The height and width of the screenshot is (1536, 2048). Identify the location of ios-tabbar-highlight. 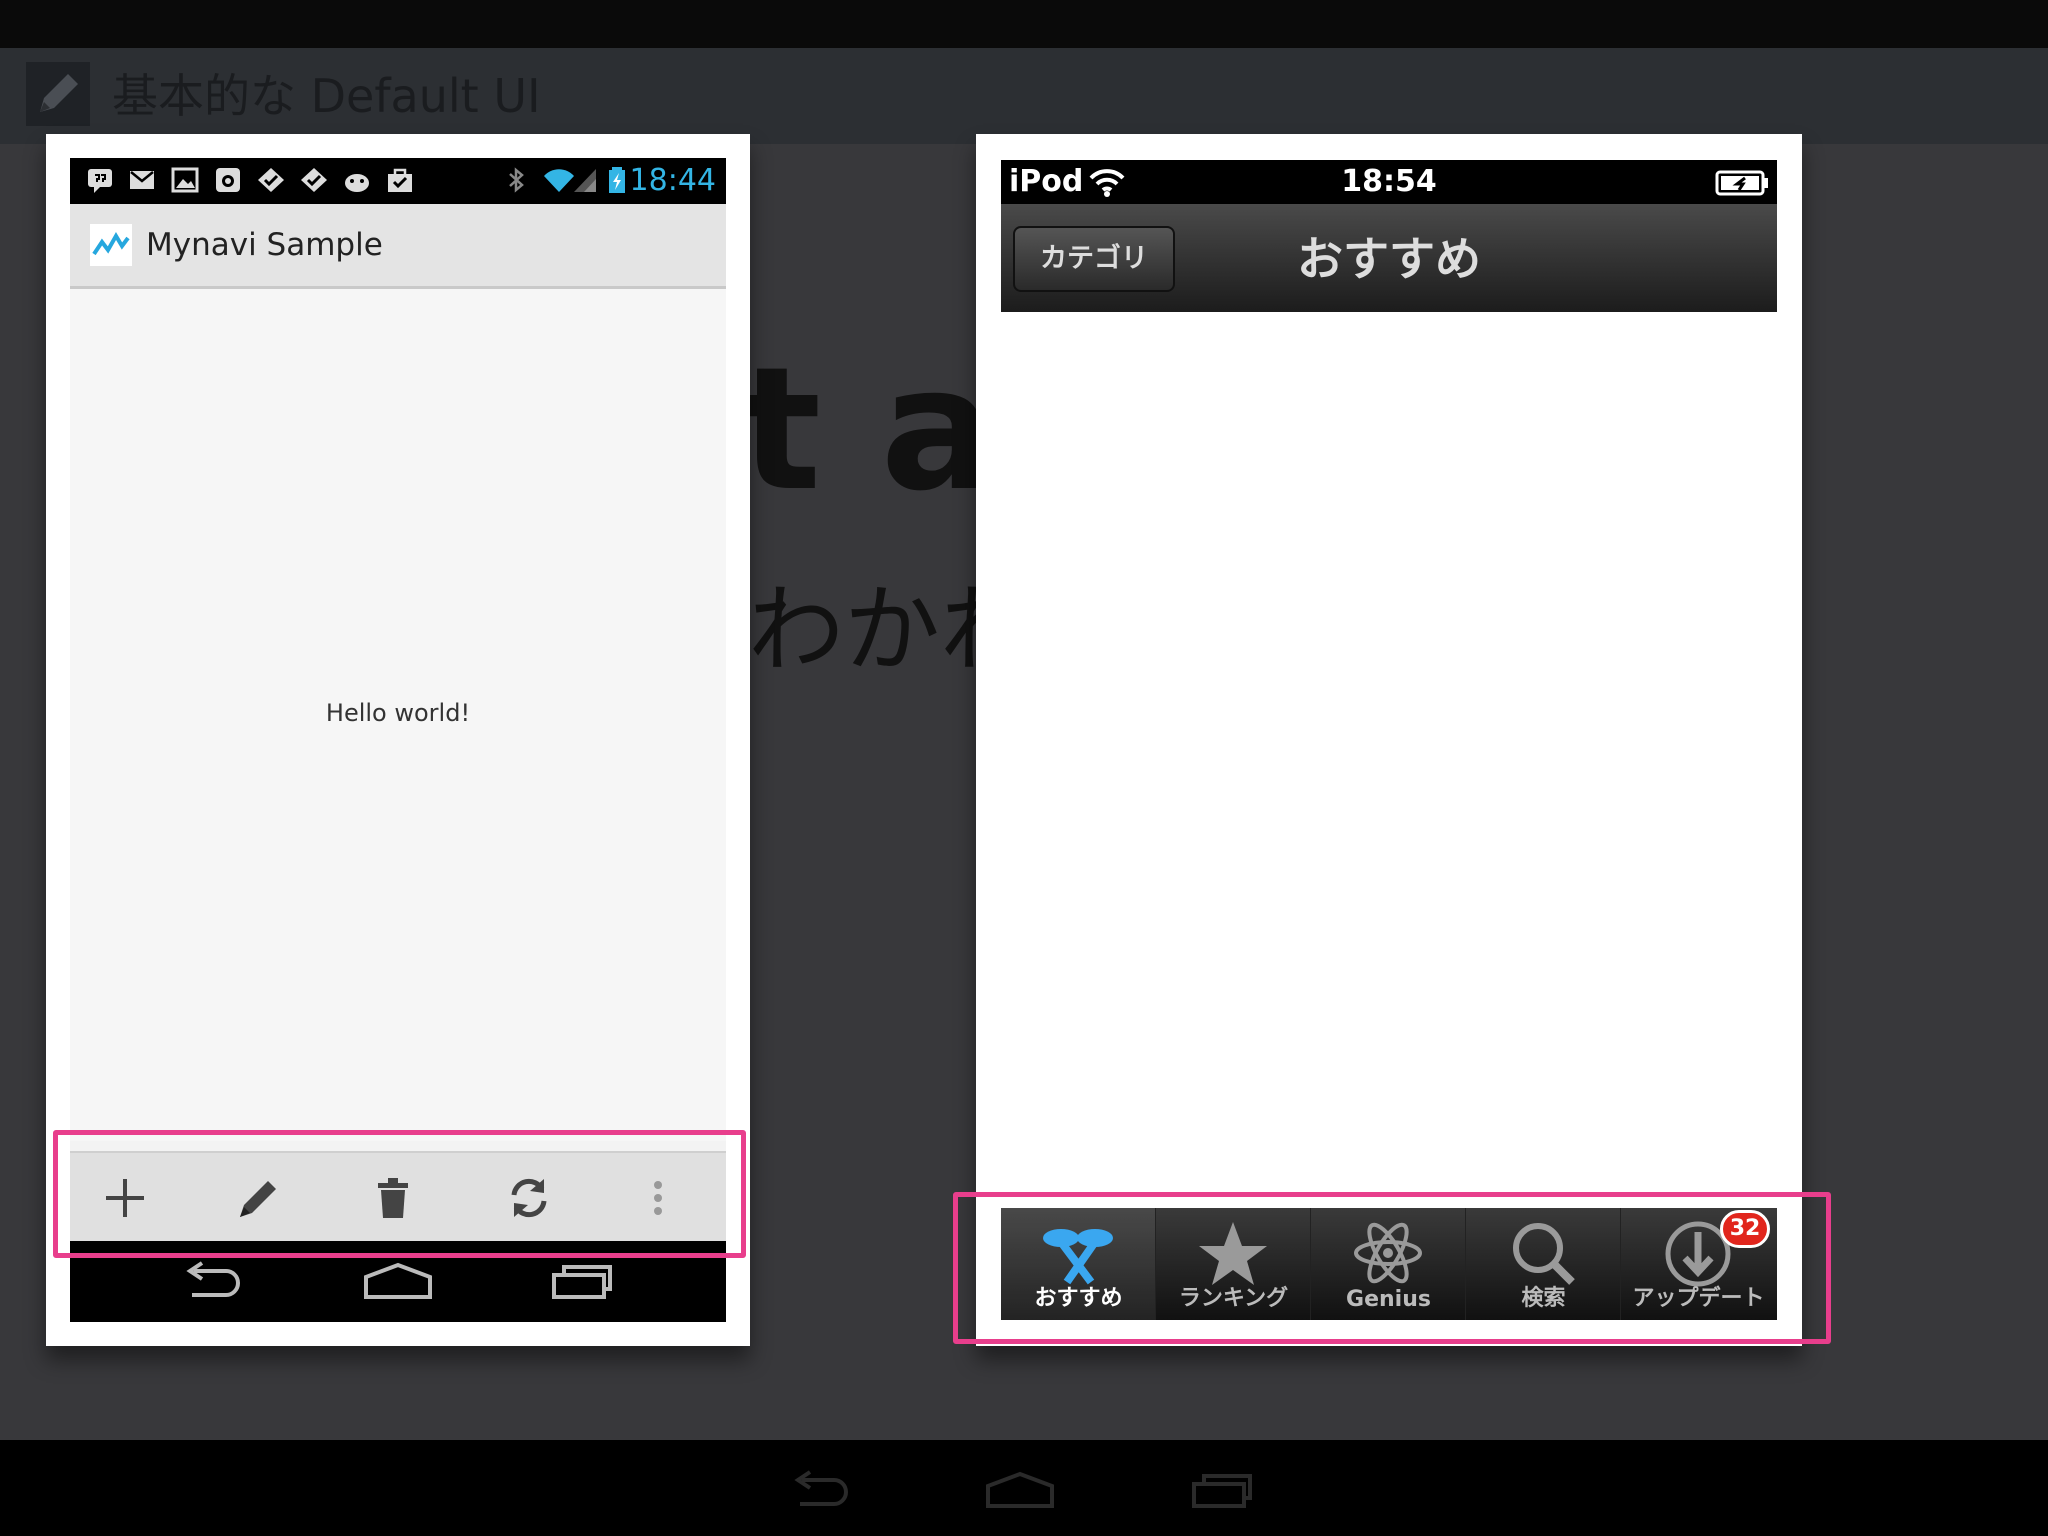
(1392, 1268).